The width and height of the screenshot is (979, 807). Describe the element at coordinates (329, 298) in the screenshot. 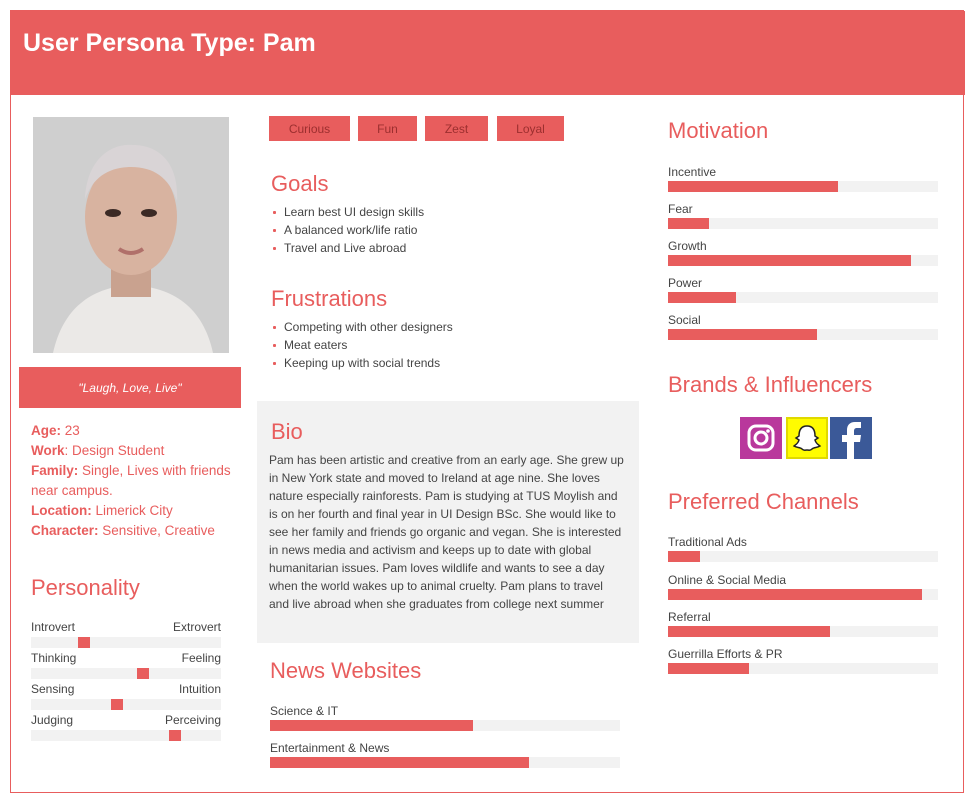

I see `frustrations-title: Frustrations` at that location.